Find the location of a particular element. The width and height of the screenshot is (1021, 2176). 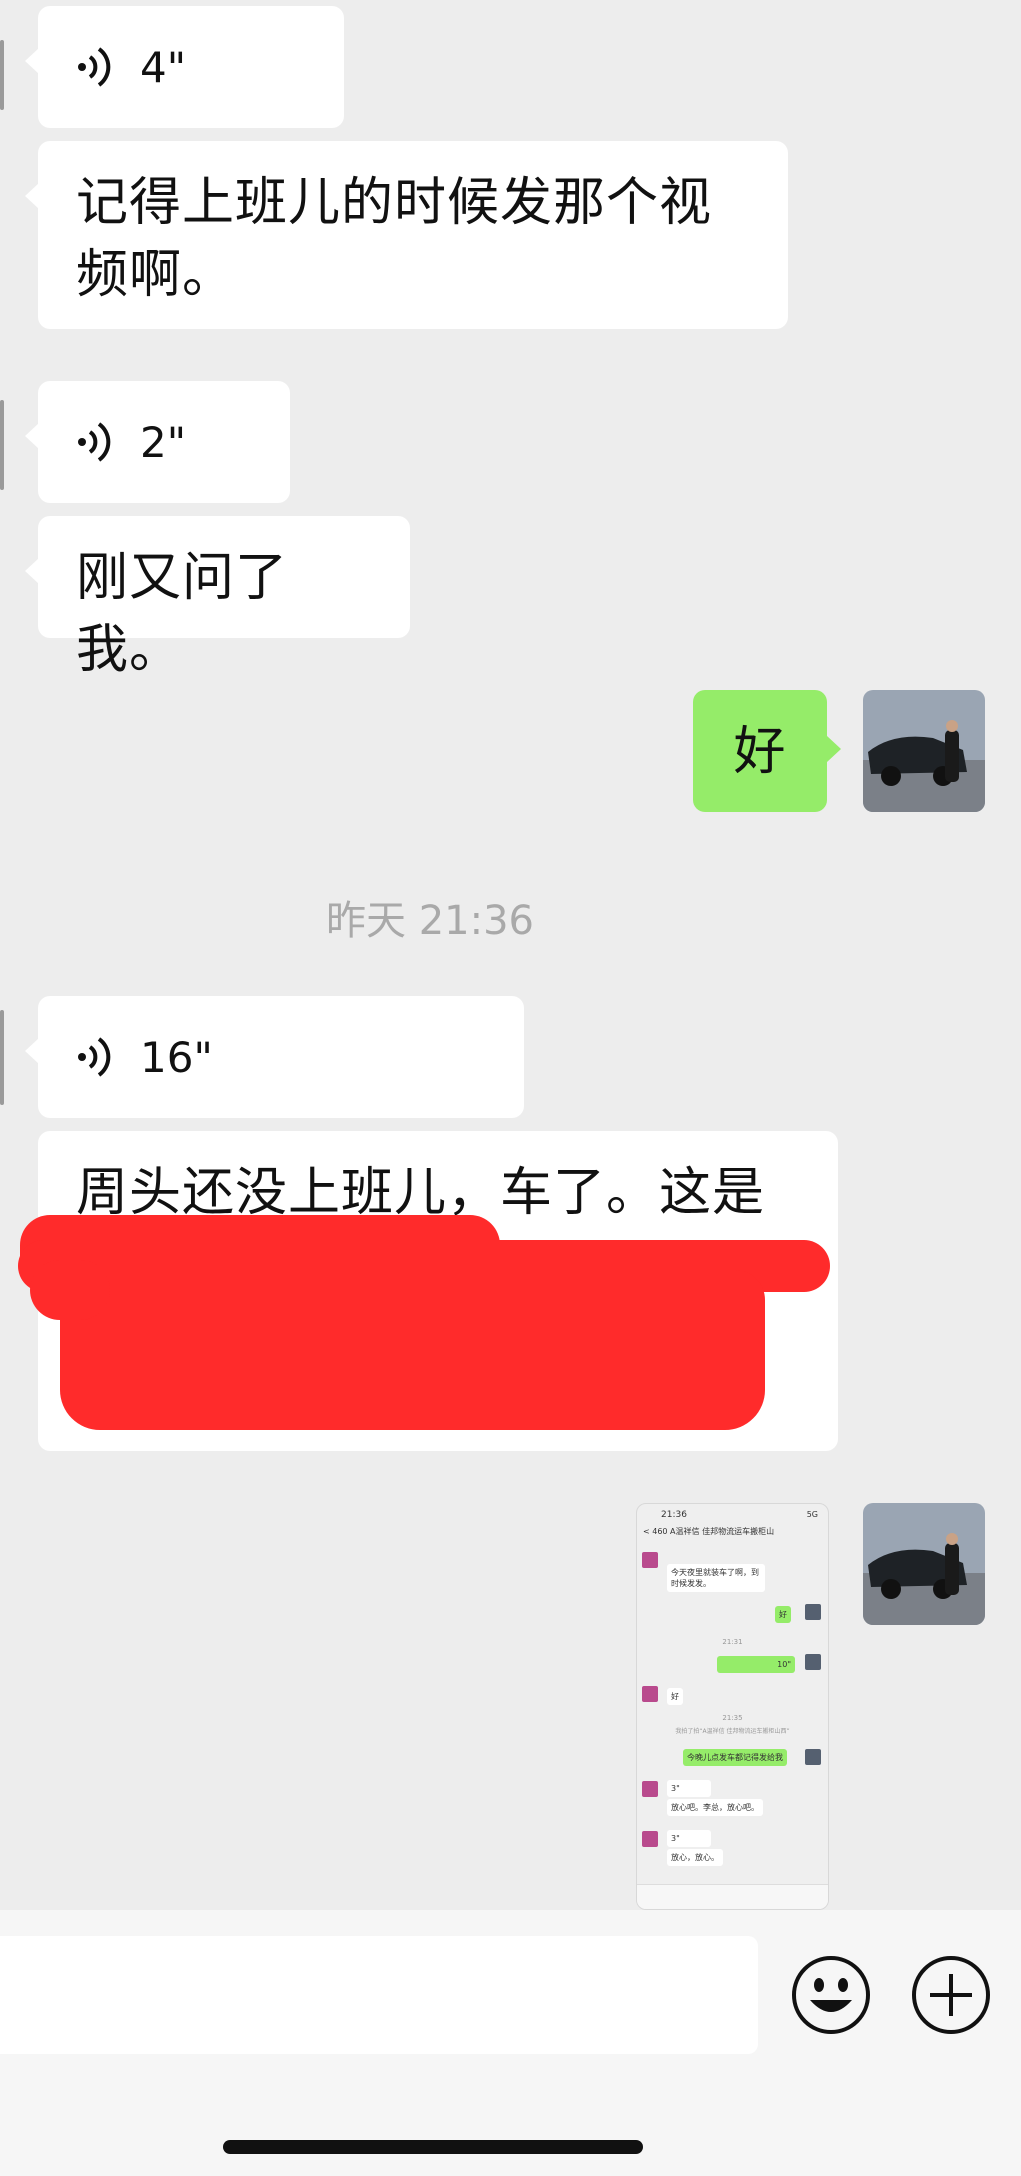

voice-duration: 4" is located at coordinates (163, 67).